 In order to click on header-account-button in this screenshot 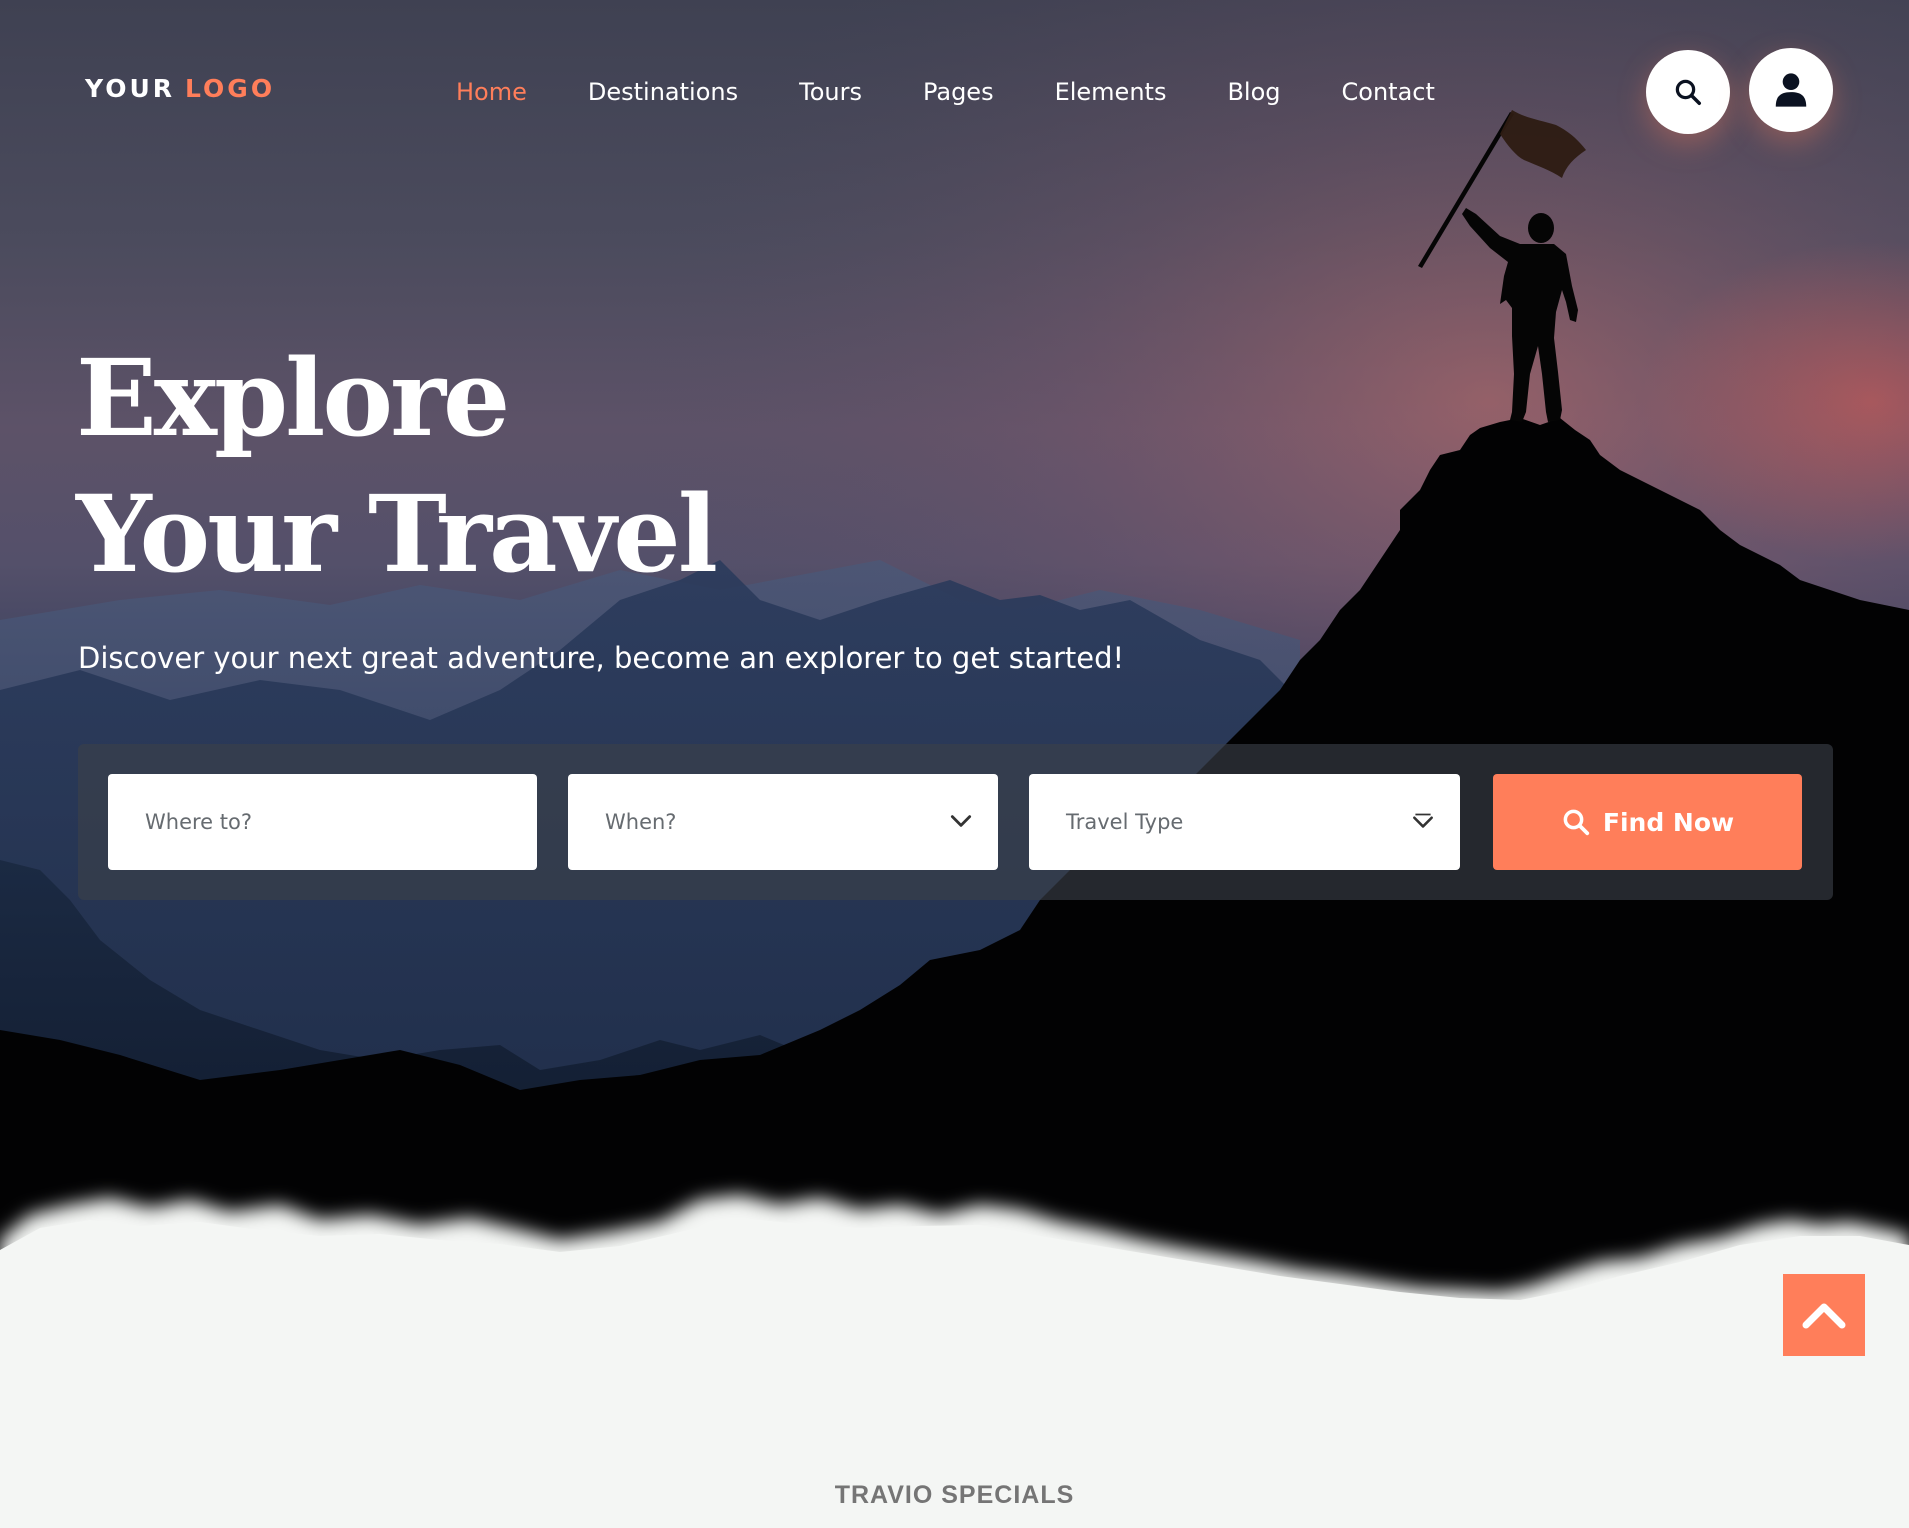, I will do `click(1791, 90)`.